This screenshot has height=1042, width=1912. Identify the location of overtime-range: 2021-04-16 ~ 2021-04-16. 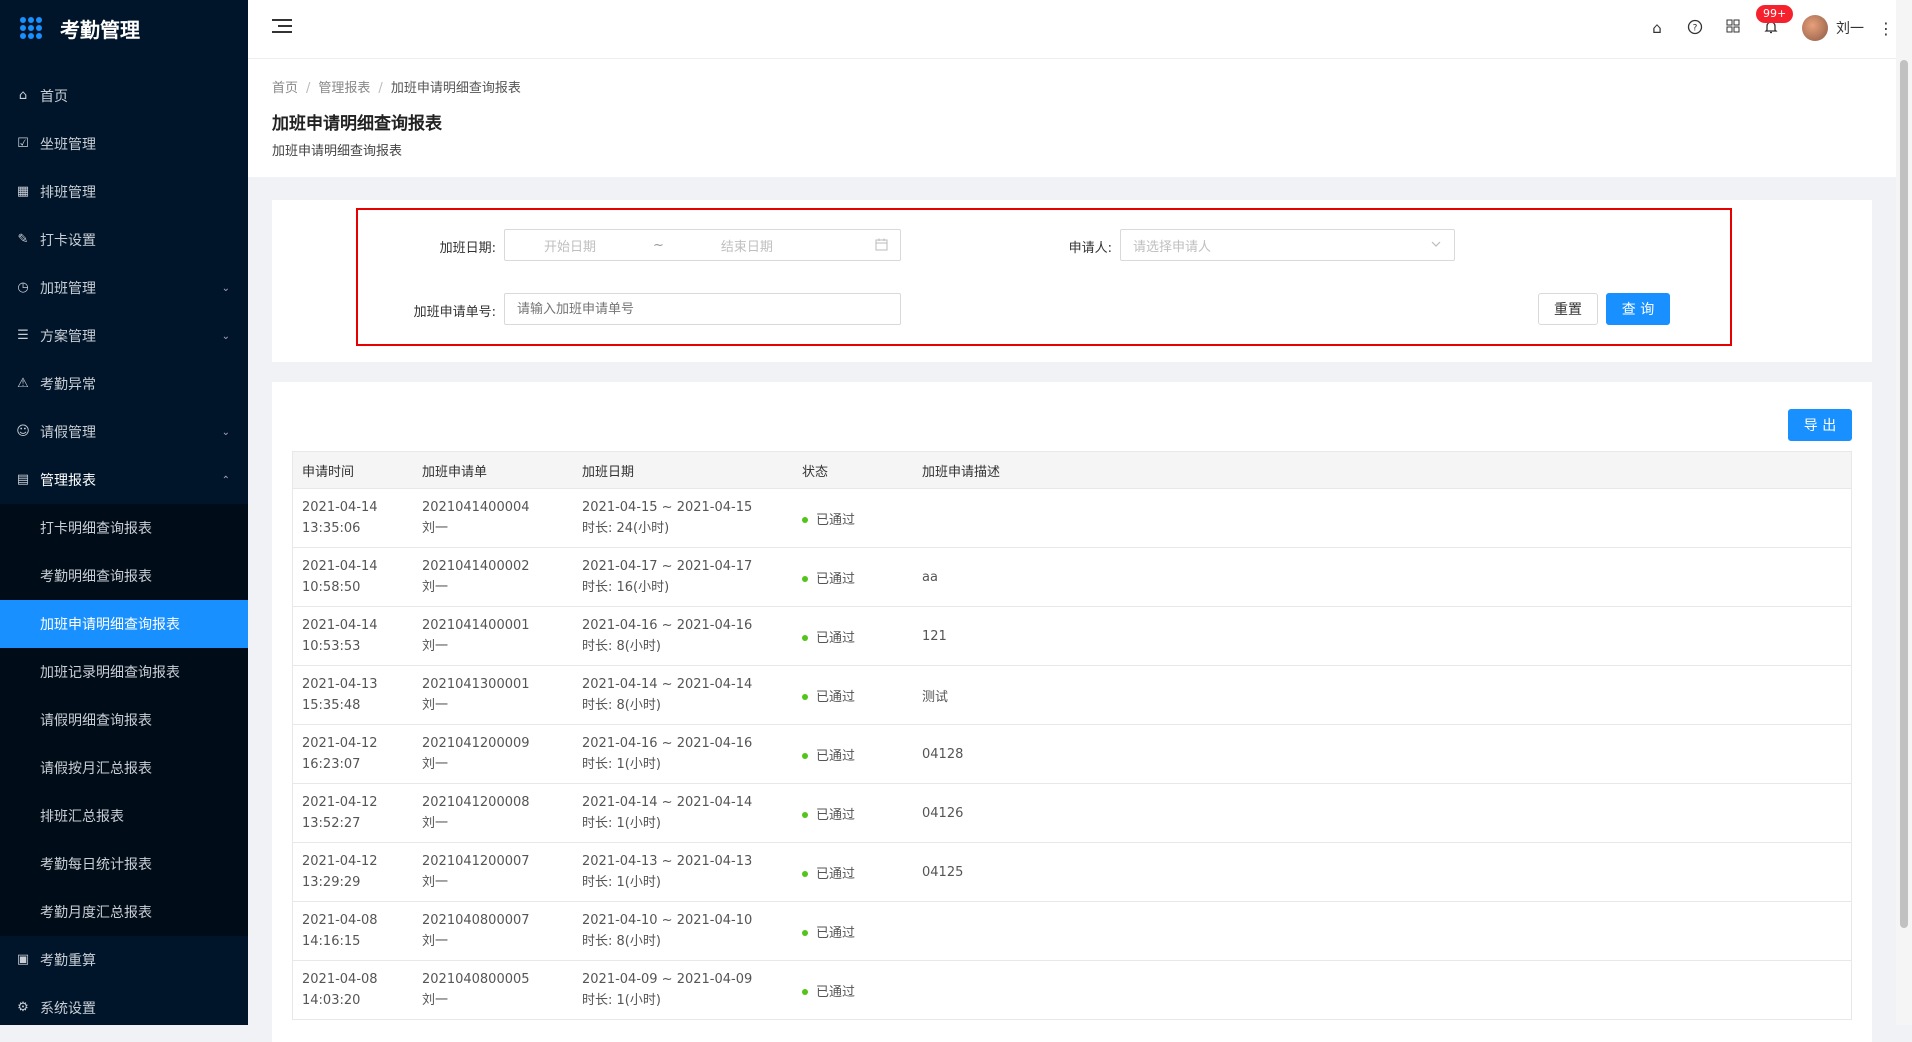
(667, 625).